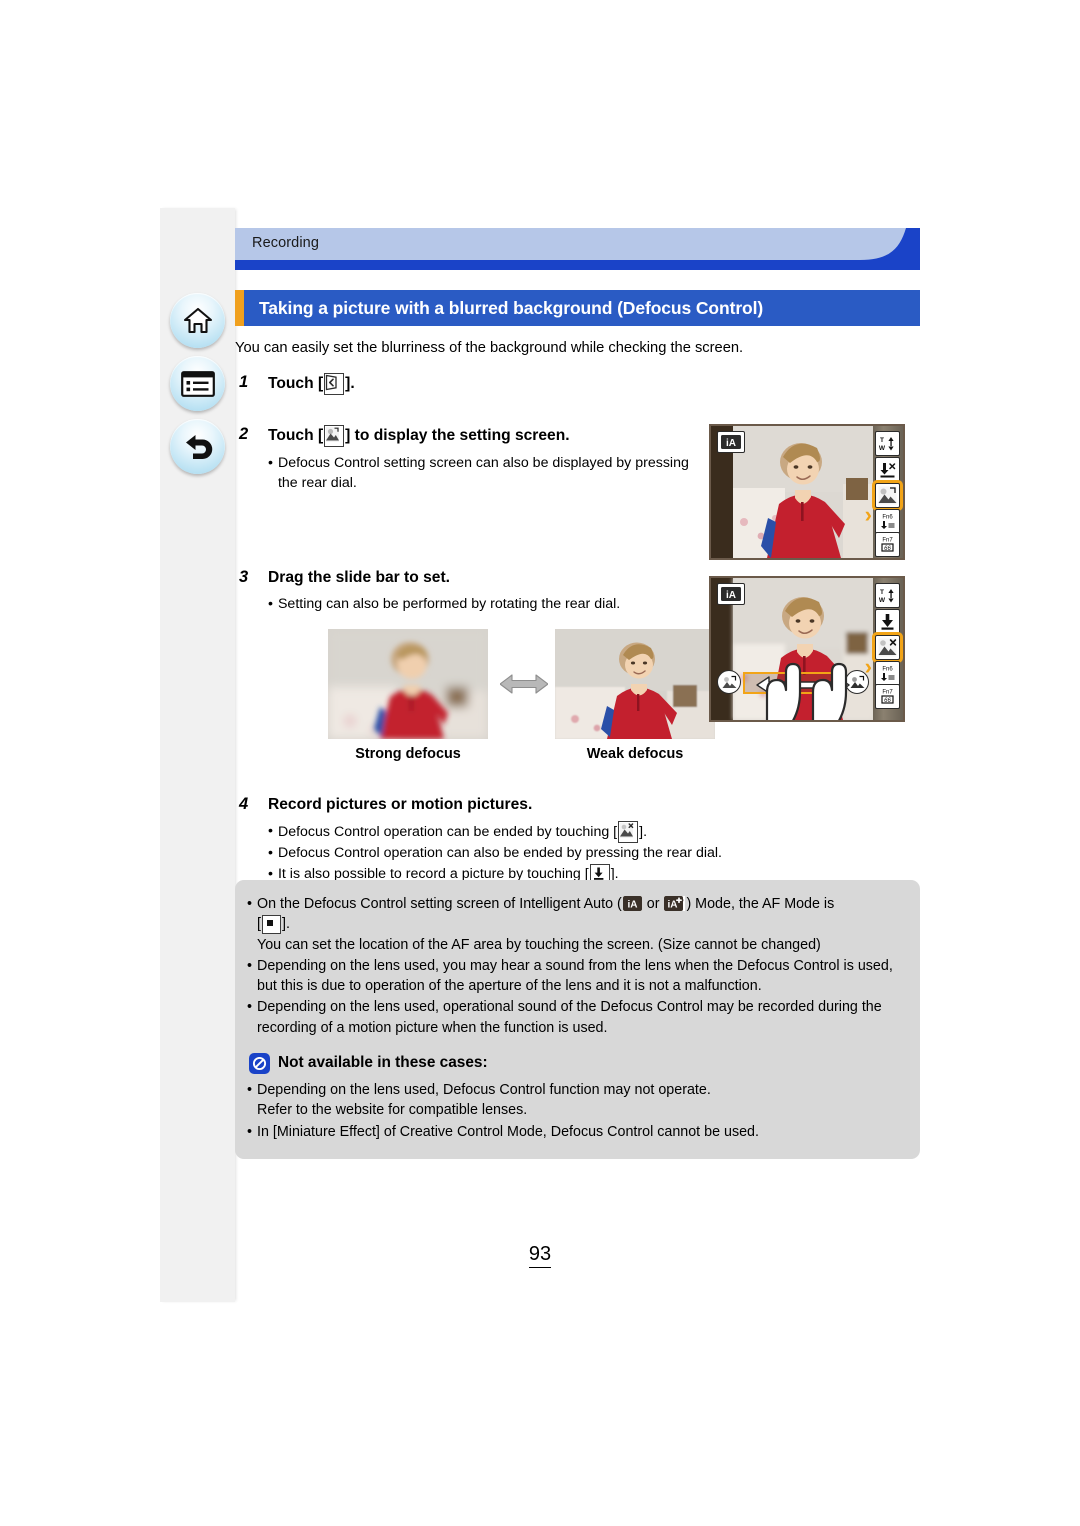 This screenshot has width=1080, height=1526. Describe the element at coordinates (259, 924) in the screenshot. I see `note-1-line2-before: [` at that location.